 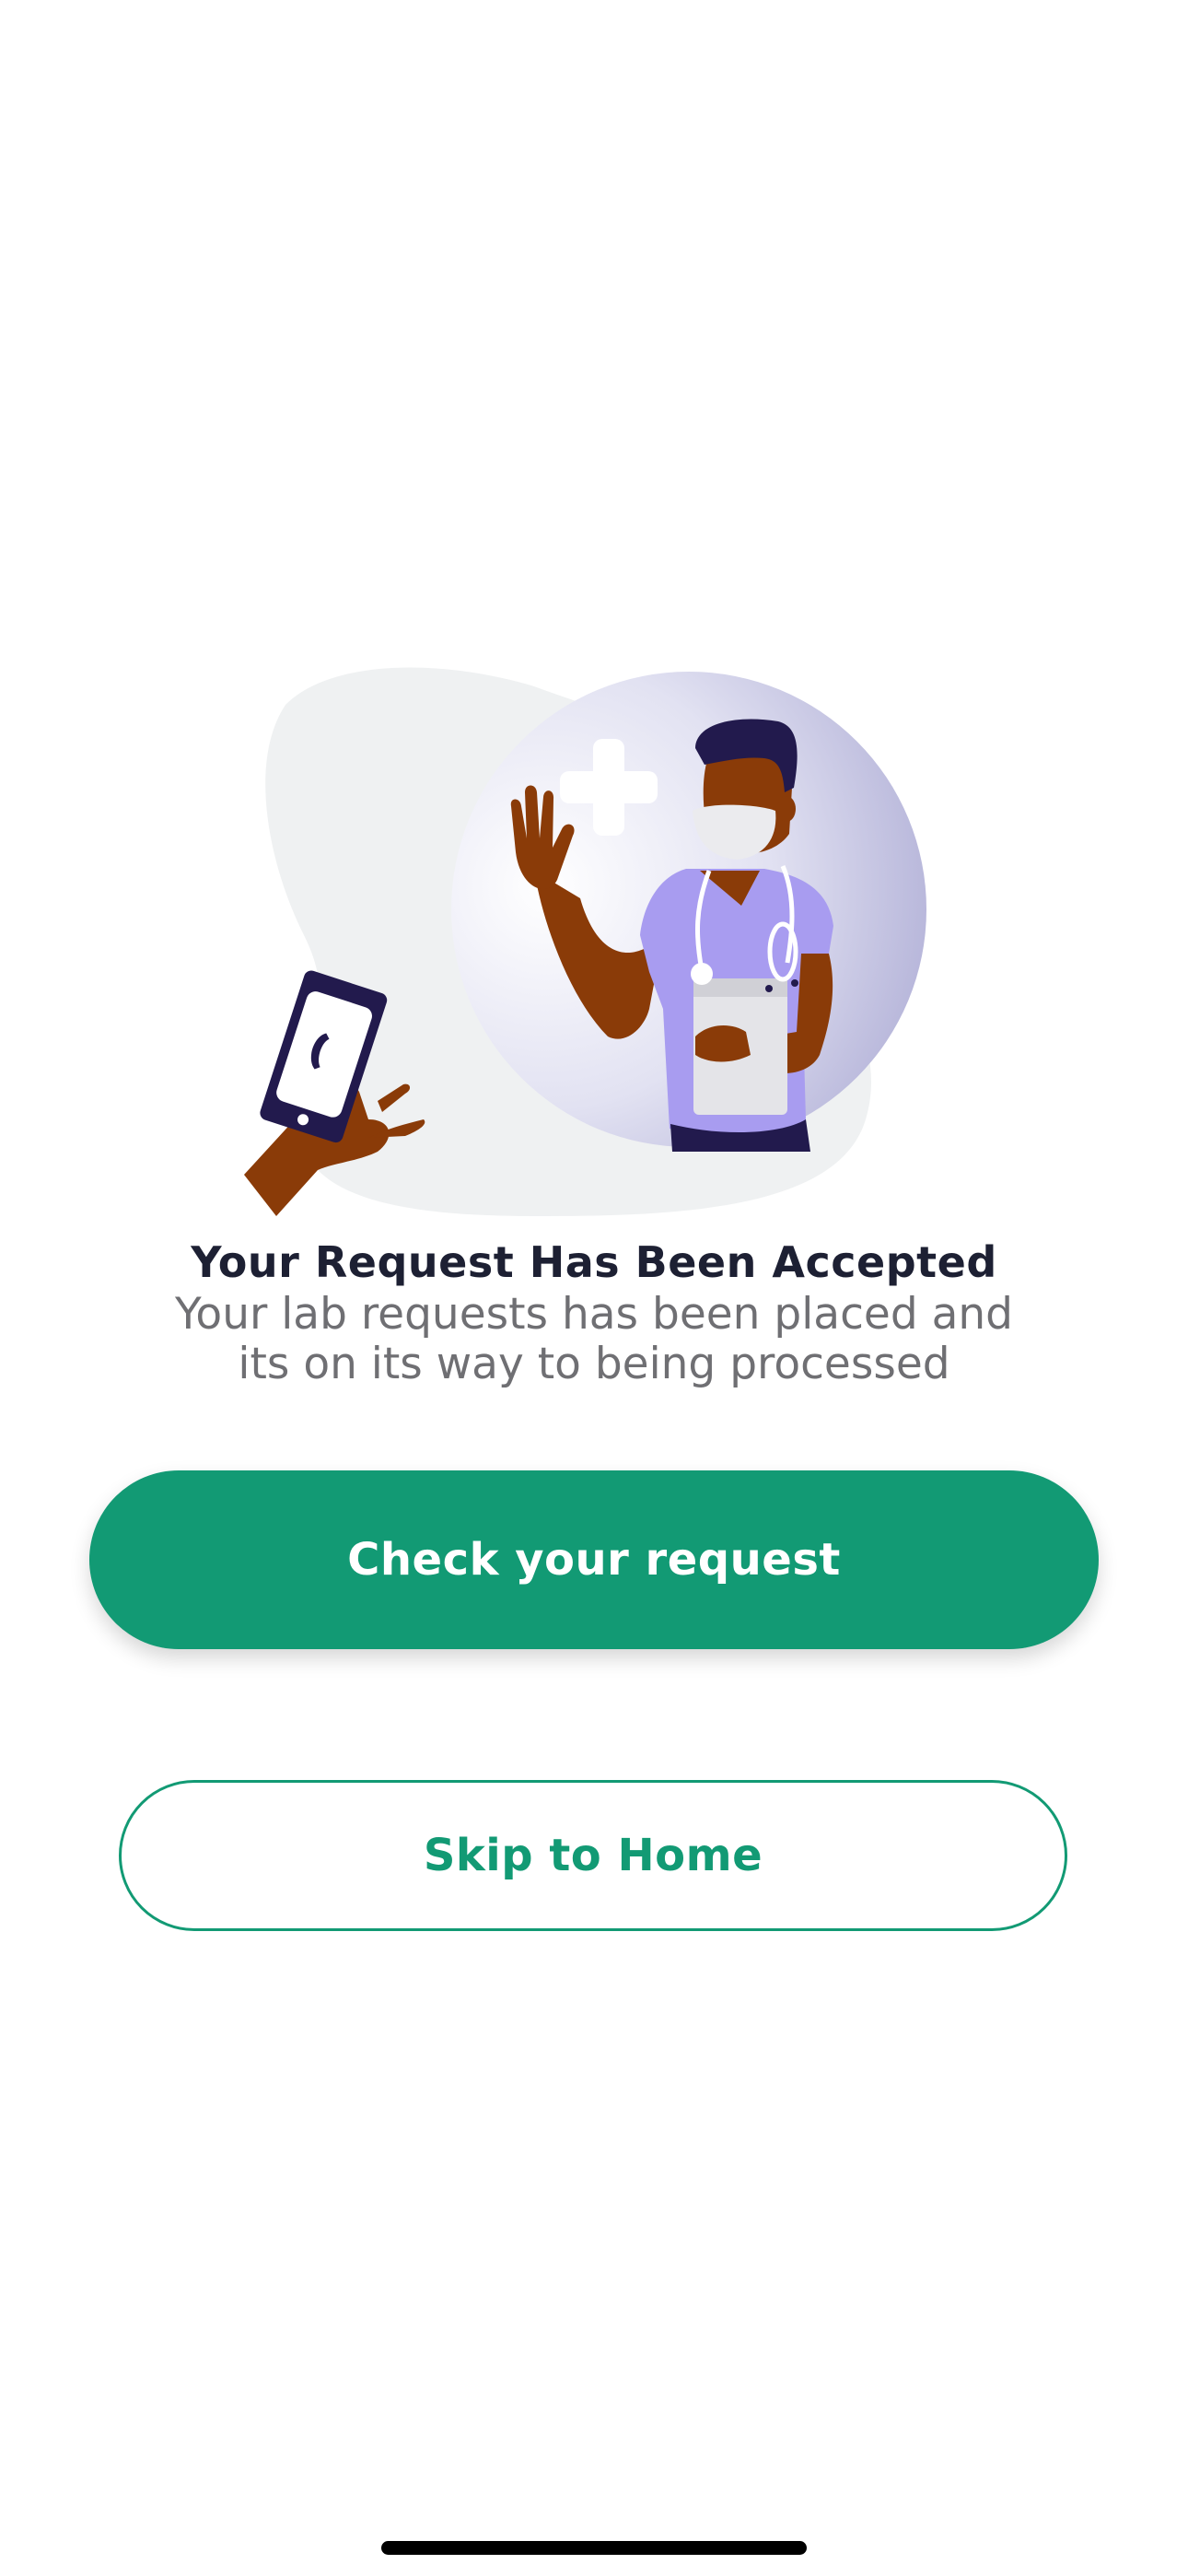 What do you see at coordinates (585, 941) in the screenshot?
I see `doctor-illustration` at bounding box center [585, 941].